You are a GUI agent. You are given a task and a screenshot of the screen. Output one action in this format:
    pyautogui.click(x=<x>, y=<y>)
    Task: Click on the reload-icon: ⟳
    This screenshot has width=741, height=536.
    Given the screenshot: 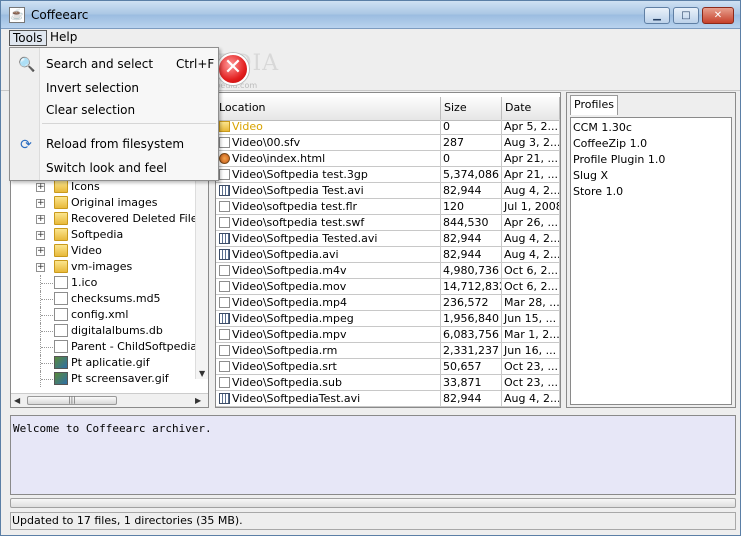 What is the action you would take?
    pyautogui.click(x=26, y=145)
    